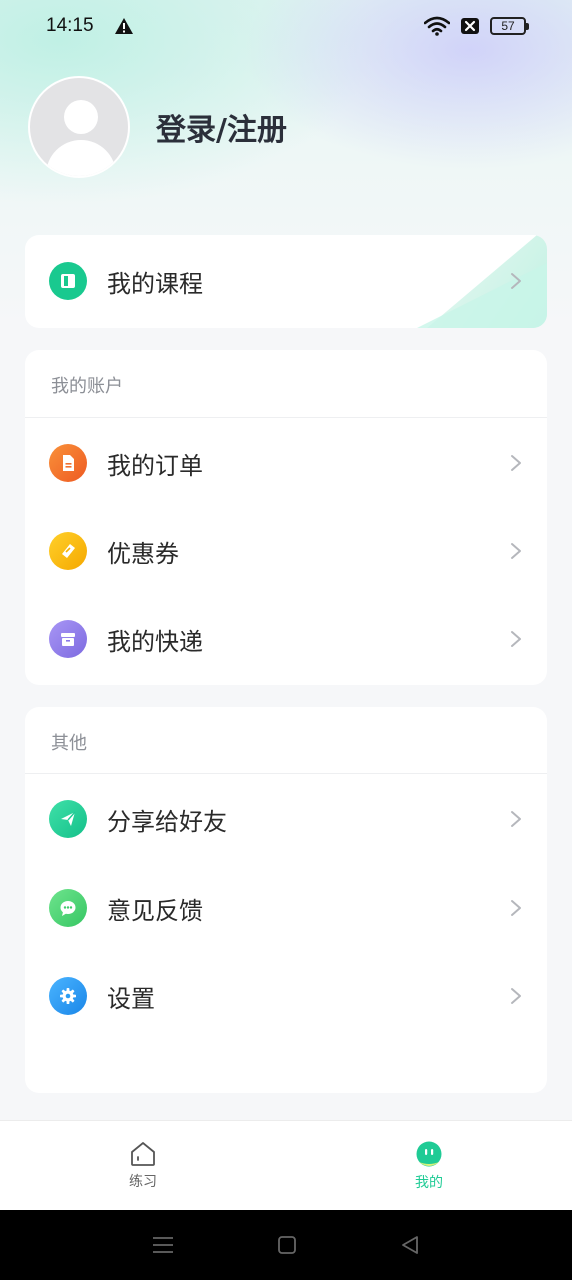 This screenshot has height=1280, width=572. I want to click on share-friends-row: 分享给好友, so click(286, 819).